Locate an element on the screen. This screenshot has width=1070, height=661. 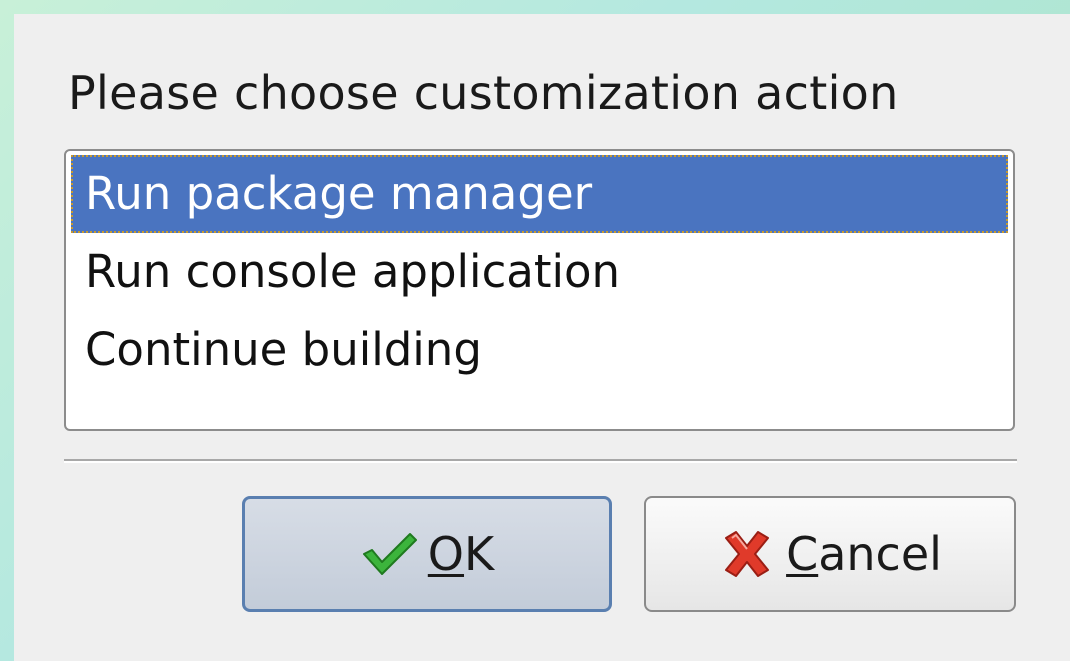
list-item-continue-building: Continue building is located at coordinates (539, 350).